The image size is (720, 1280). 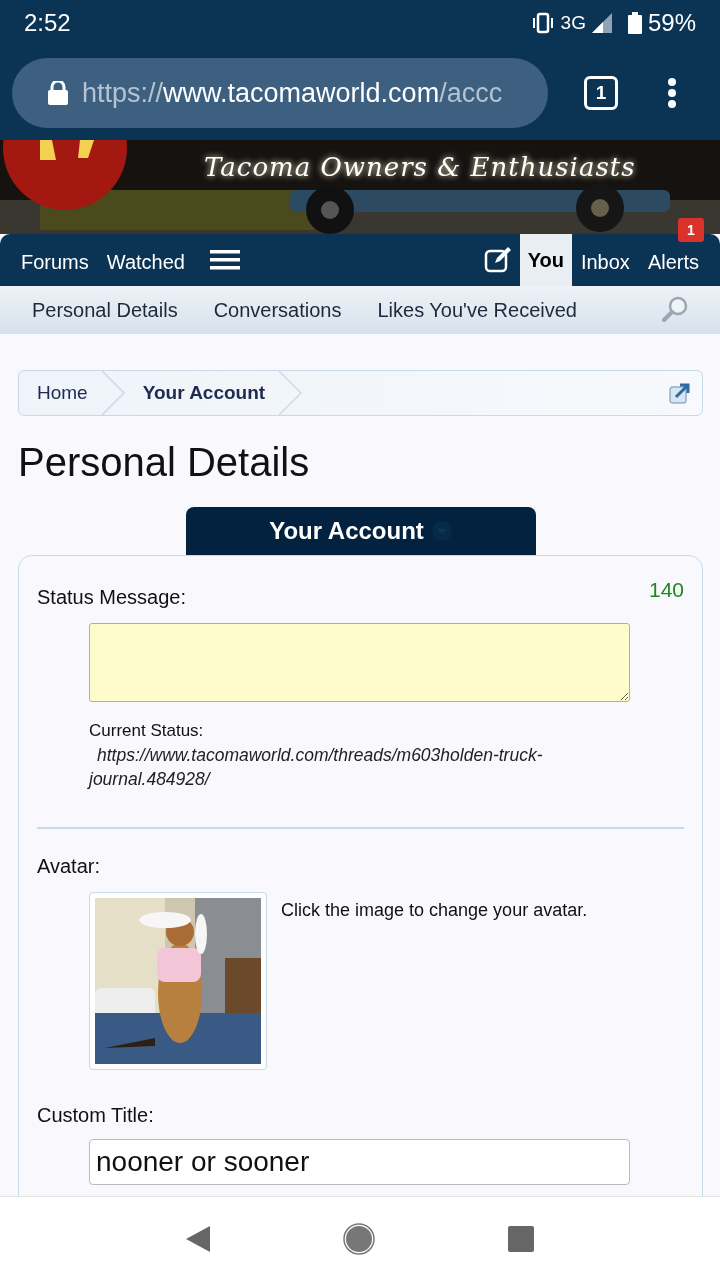 I want to click on nav-tab: You, so click(x=545, y=260).